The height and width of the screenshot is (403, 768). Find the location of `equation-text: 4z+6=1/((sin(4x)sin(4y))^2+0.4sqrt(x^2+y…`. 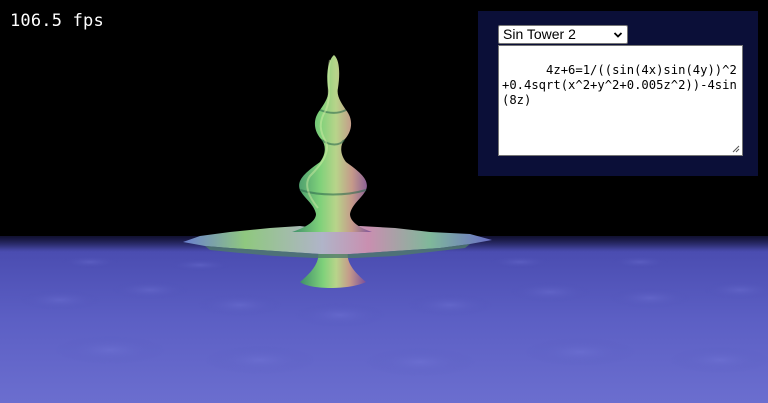

equation-text: 4z+6=1/((sin(4x)sin(4y))^2+0.4sqrt(x^2+y… is located at coordinates (619, 85).